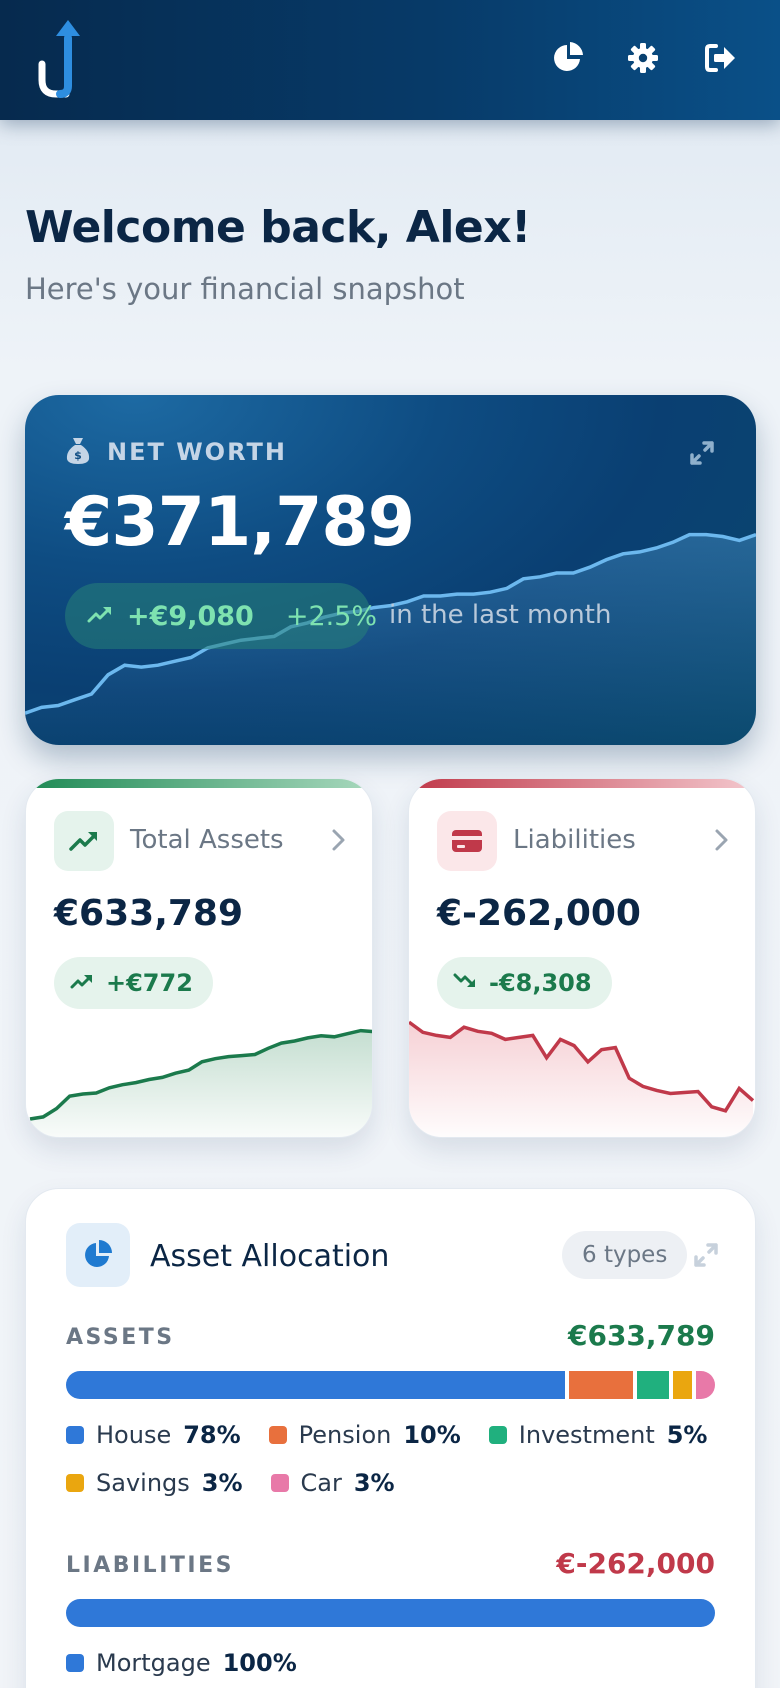  I want to click on assets-section-total: €633,789, so click(641, 1335).